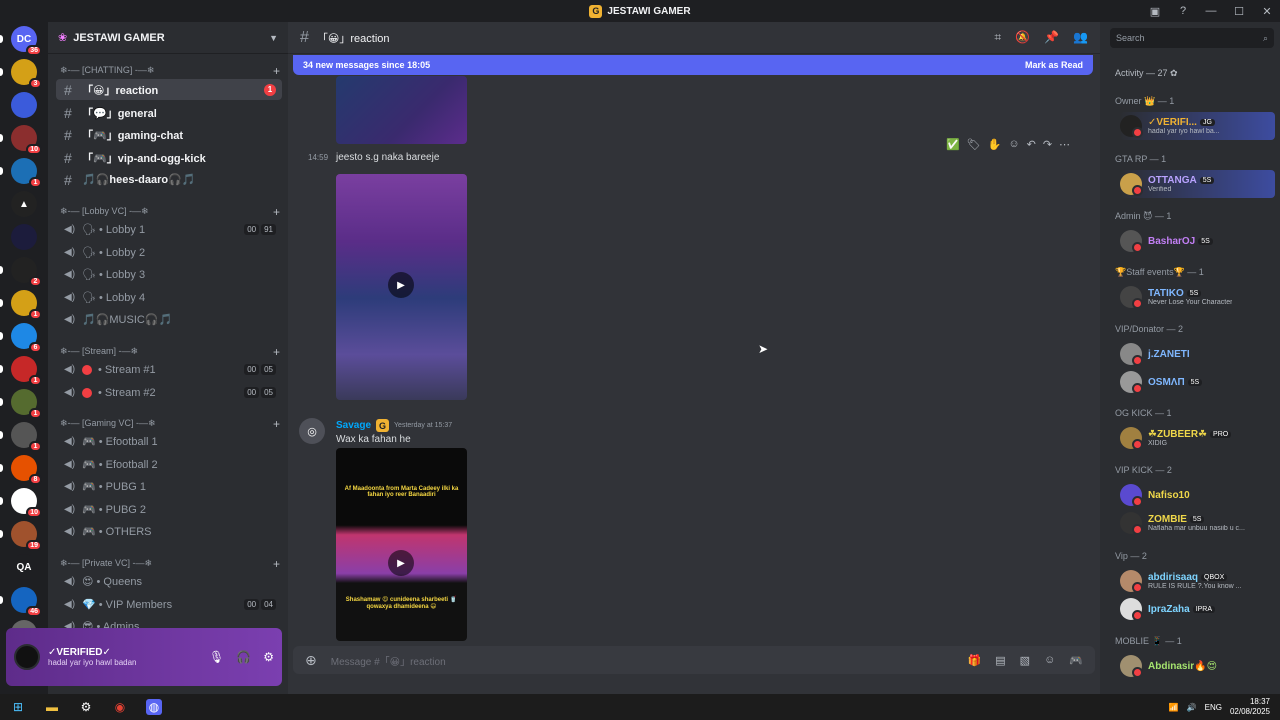 This screenshot has height=720, width=1280. What do you see at coordinates (52, 707) in the screenshot?
I see `file-explorer-icon: ▬` at bounding box center [52, 707].